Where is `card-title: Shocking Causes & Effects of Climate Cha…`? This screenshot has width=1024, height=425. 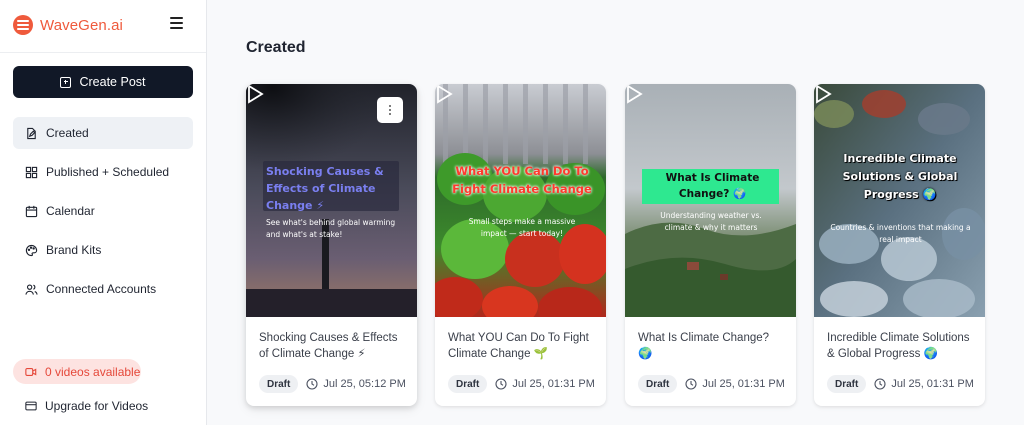
card-title: Shocking Causes & Effects of Climate Cha… is located at coordinates (328, 346).